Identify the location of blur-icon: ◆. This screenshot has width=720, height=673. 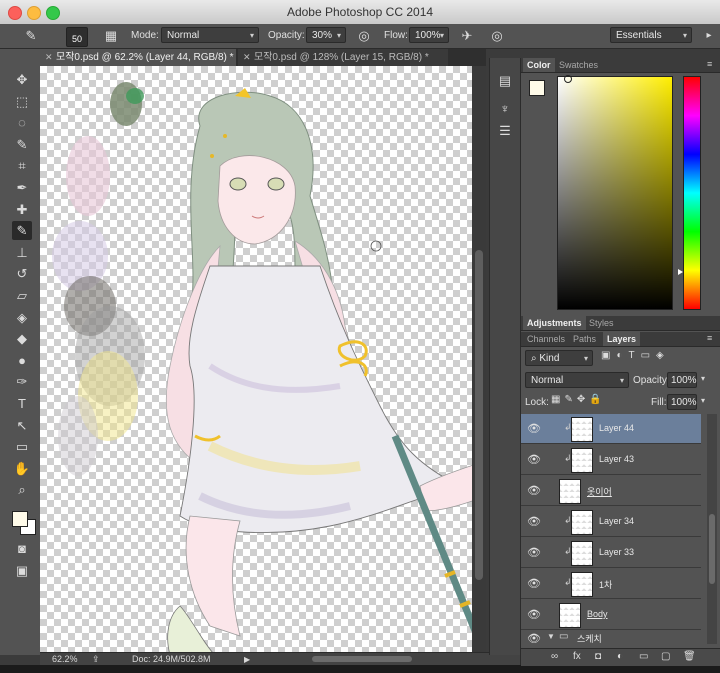
(22, 338).